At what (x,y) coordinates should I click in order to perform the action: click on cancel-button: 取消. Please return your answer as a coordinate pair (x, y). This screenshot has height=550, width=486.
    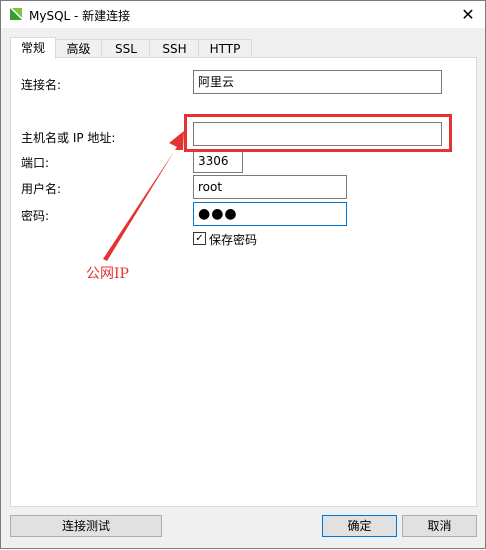
    Looking at the image, I should click on (439, 526).